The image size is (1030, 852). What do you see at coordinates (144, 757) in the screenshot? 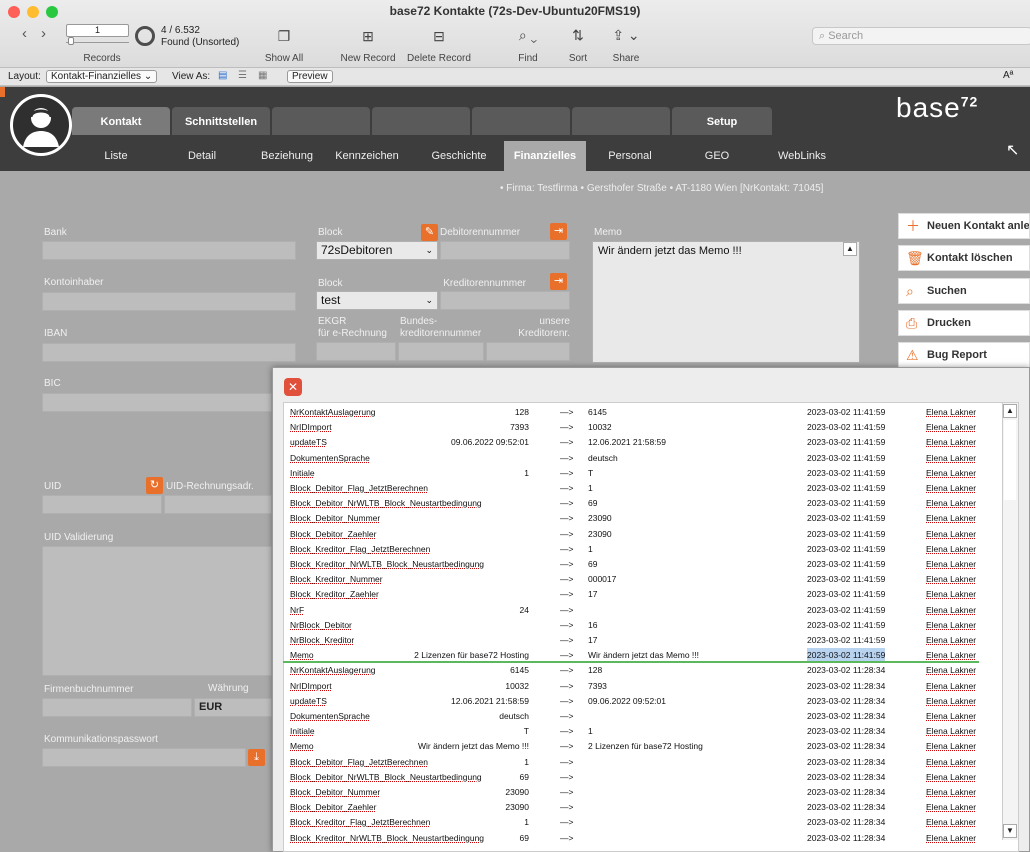
I see `kommunikationspasswort-field` at bounding box center [144, 757].